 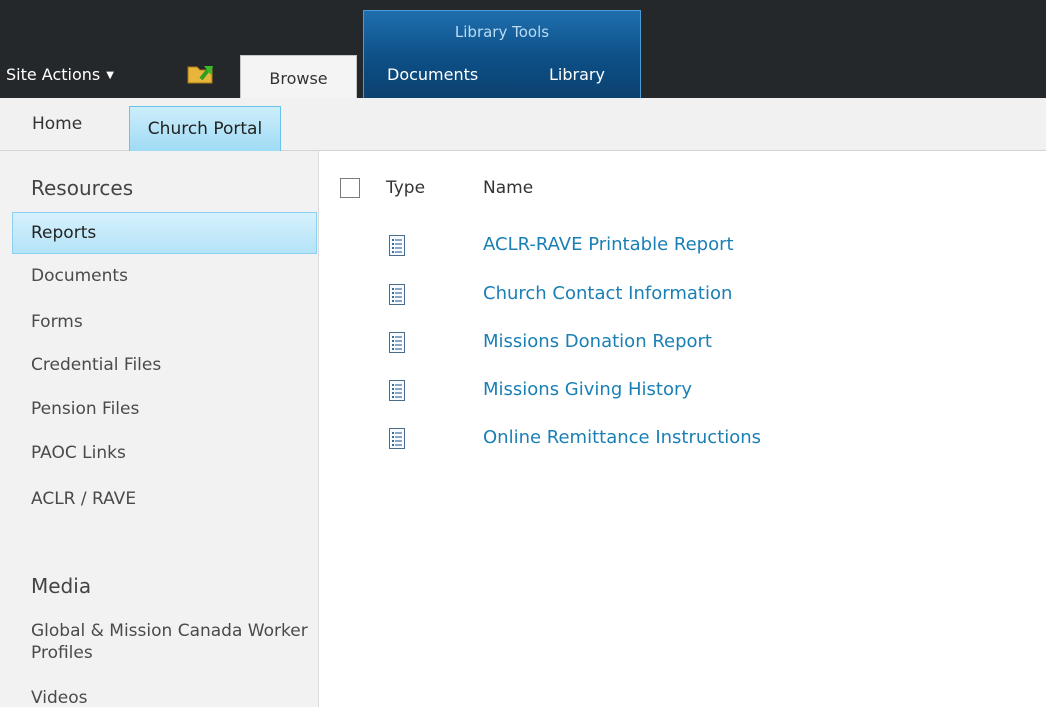 I want to click on sidebar-item-aclr-rave: ACLR / RAVE, so click(x=83, y=499).